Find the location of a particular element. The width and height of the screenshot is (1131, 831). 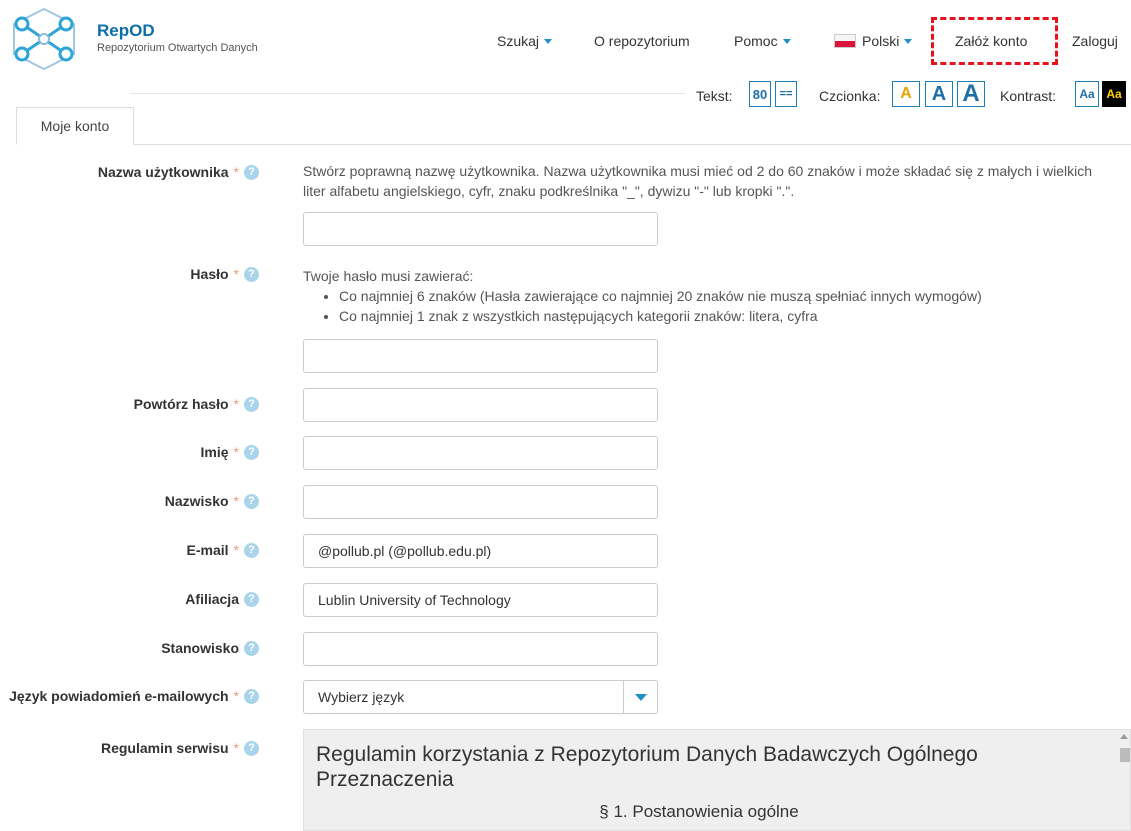

text-width-button: 80 is located at coordinates (760, 94).